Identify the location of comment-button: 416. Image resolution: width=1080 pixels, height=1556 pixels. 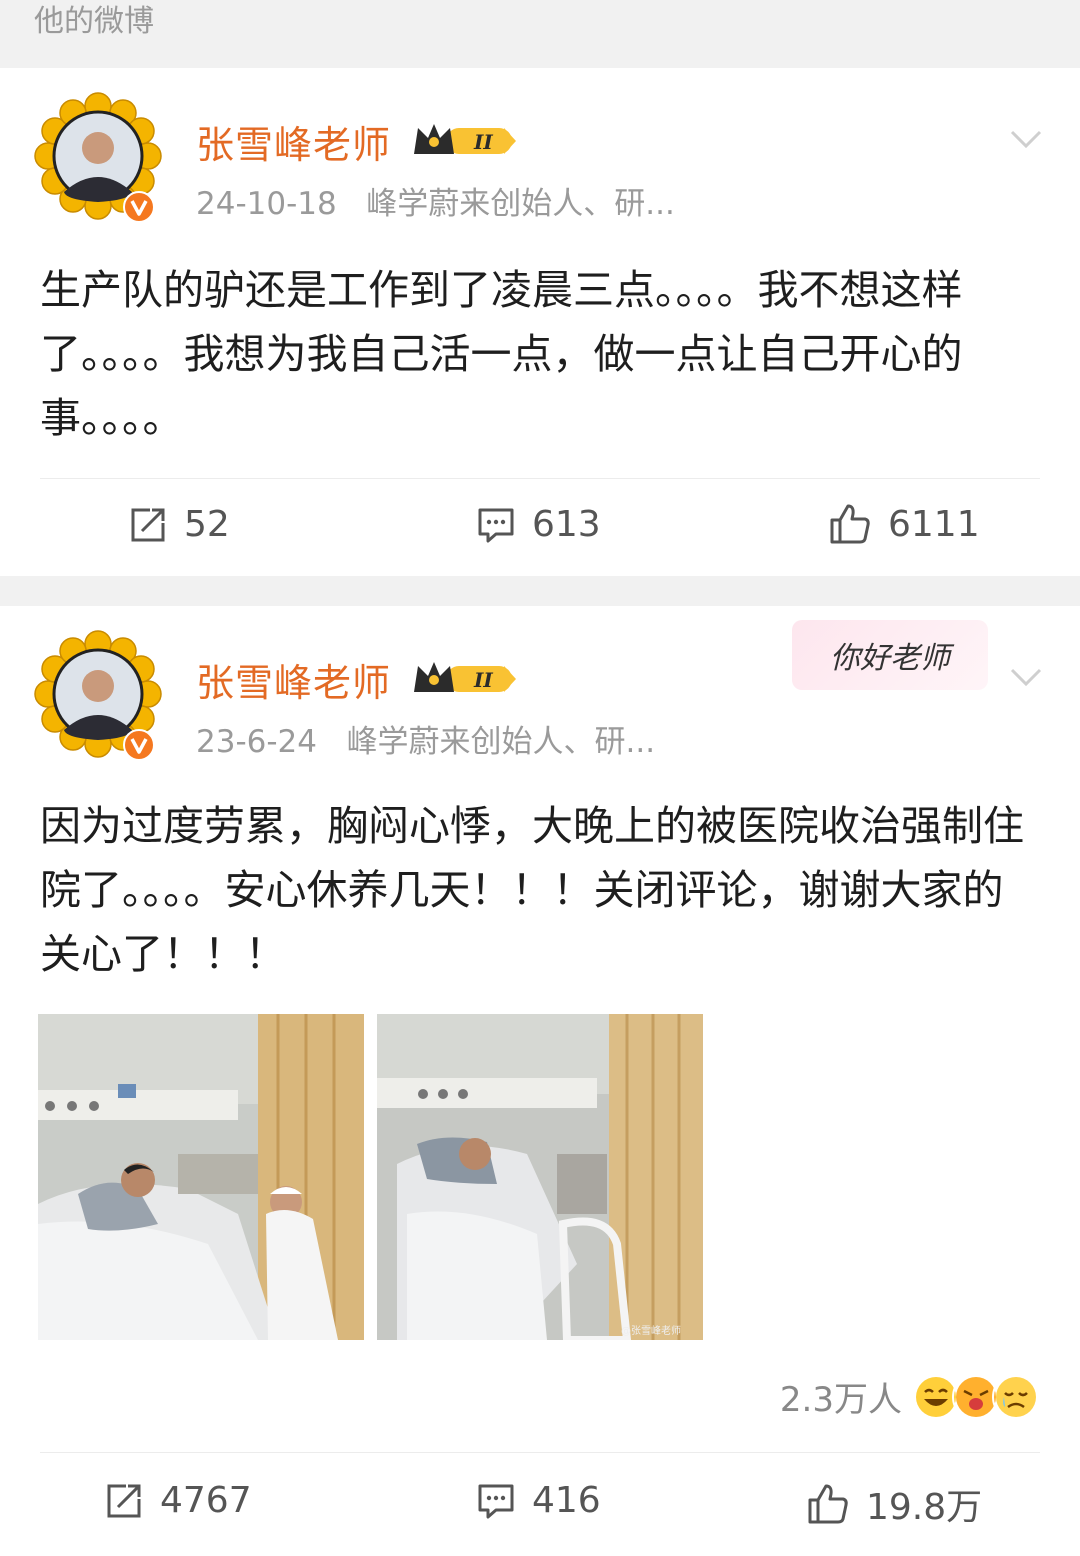
(538, 1500).